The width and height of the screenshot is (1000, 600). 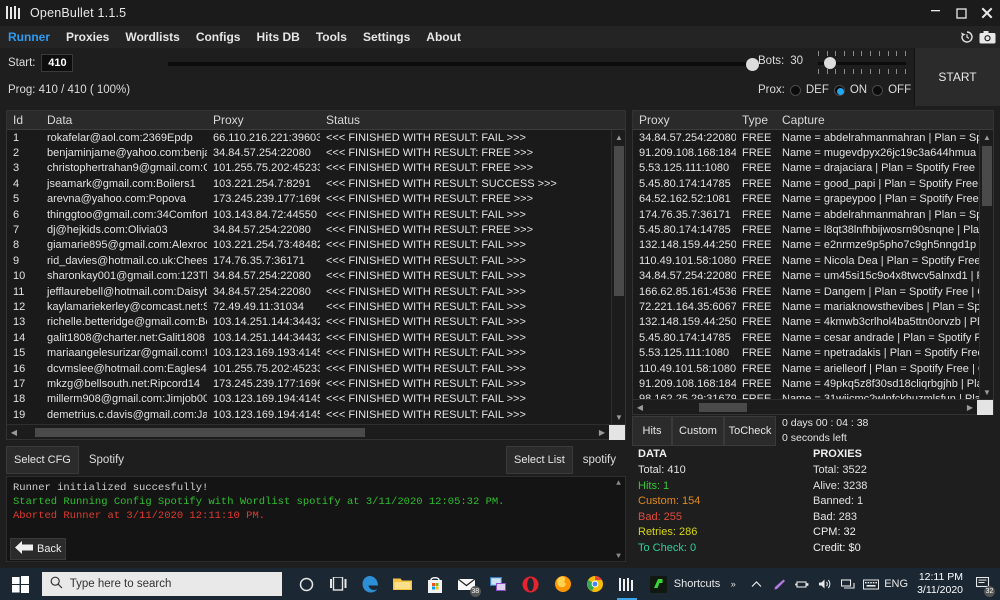 What do you see at coordinates (124, 120) in the screenshot?
I see `column-header-data: Data` at bounding box center [124, 120].